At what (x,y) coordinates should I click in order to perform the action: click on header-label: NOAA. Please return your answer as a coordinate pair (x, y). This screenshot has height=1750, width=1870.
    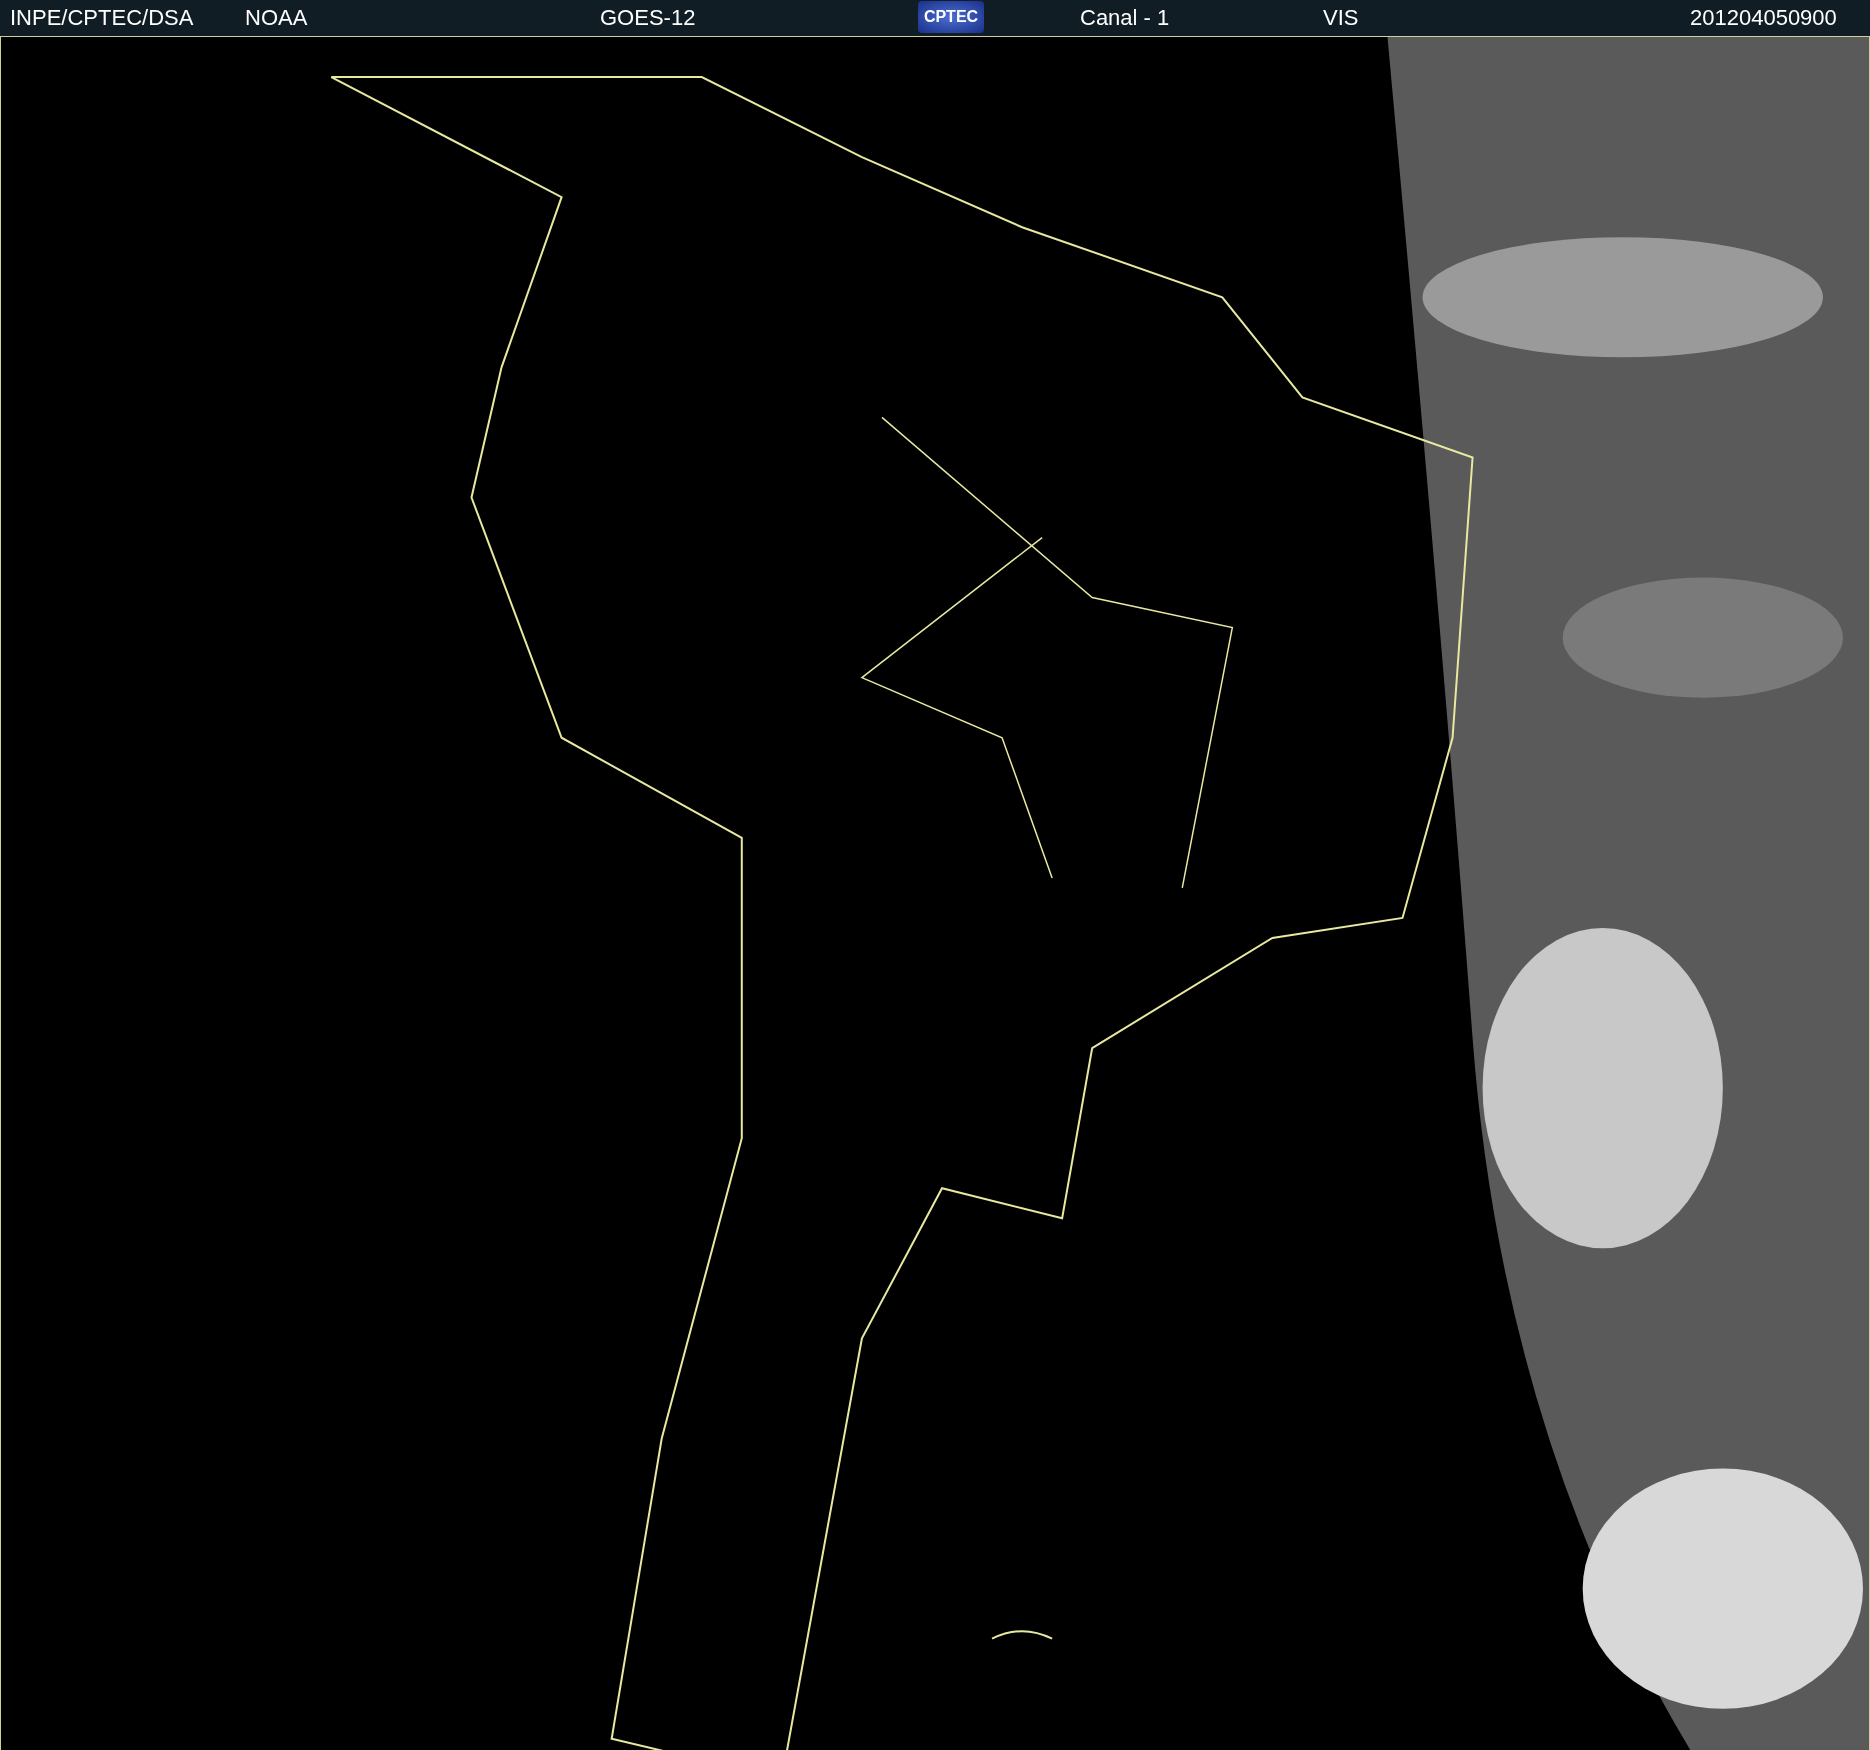
    Looking at the image, I should click on (276, 18).